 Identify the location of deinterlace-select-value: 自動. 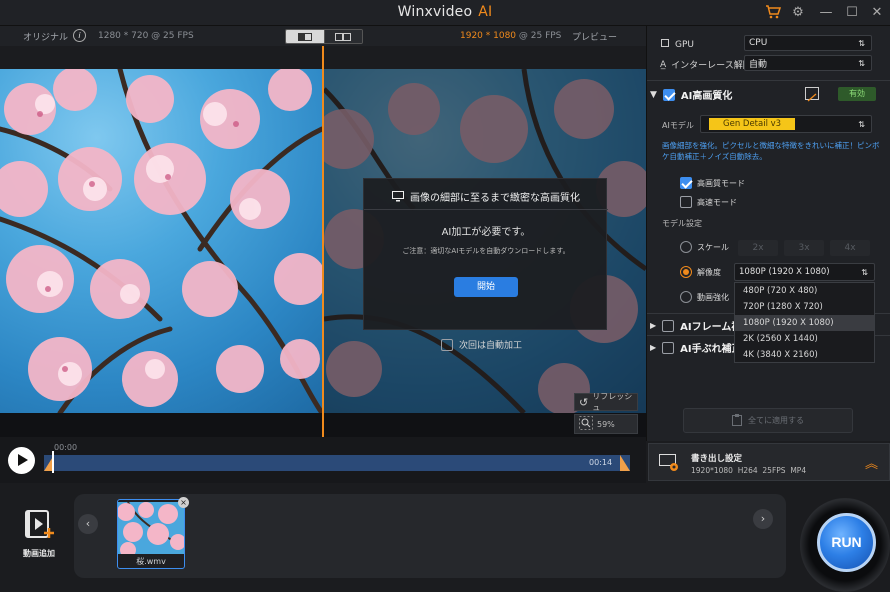
(758, 64).